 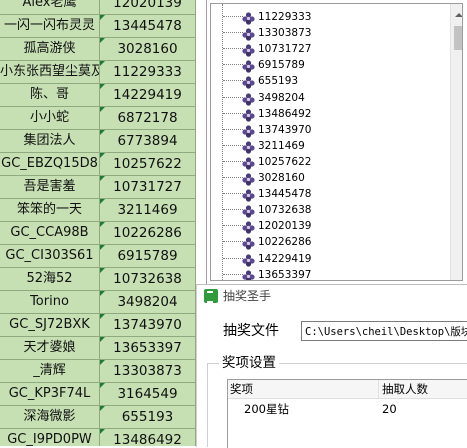 What do you see at coordinates (148, 302) in the screenshot?
I see `number-cell: 3498204` at bounding box center [148, 302].